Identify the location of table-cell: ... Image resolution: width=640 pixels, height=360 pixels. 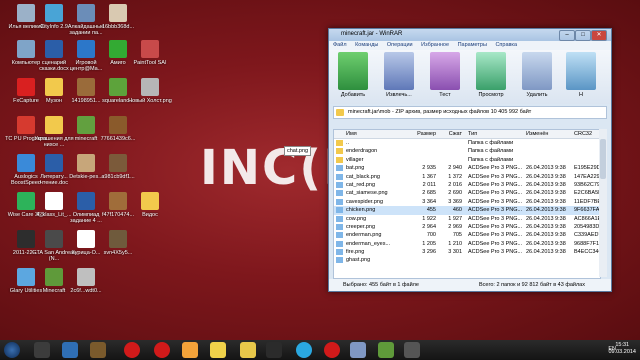
(348, 143).